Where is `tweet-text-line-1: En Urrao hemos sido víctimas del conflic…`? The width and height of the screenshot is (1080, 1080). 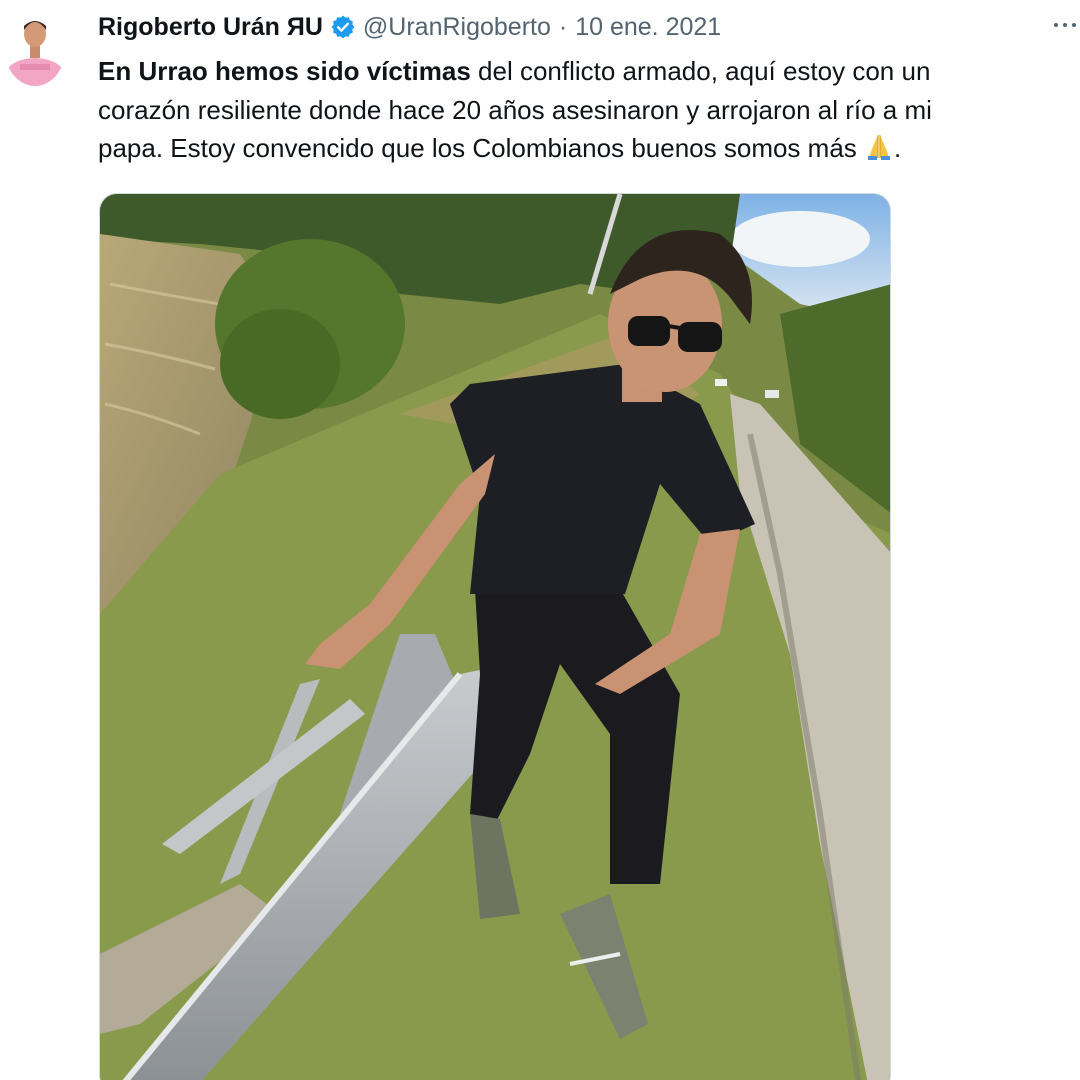 tweet-text-line-1: En Urrao hemos sido víctimas del conflic… is located at coordinates (583, 71).